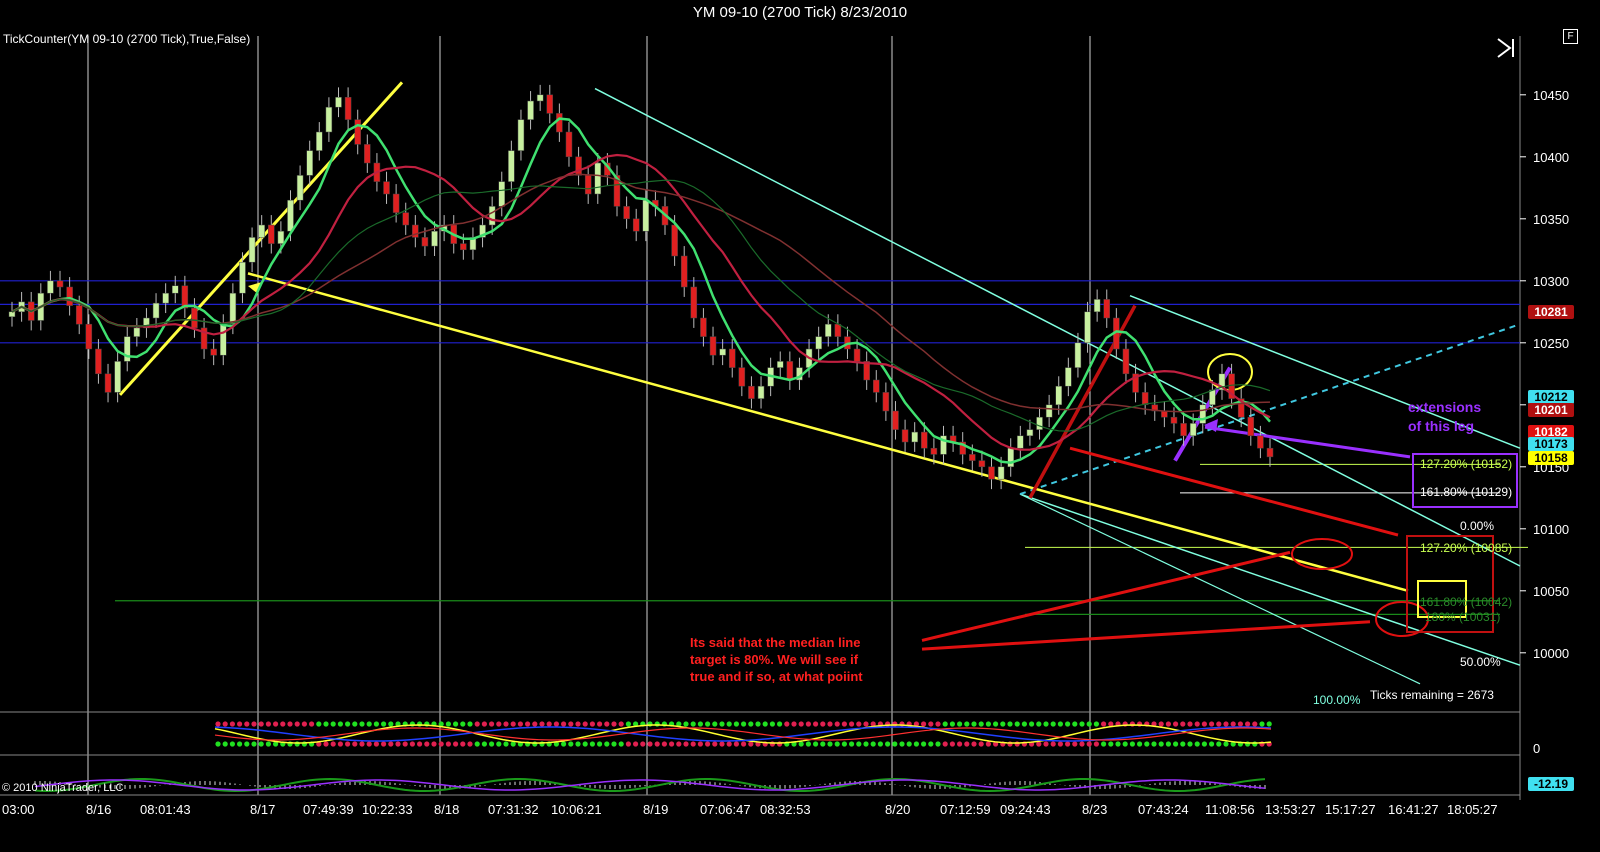 The image size is (1600, 852). I want to click on price-tag: 10173, so click(1551, 444).